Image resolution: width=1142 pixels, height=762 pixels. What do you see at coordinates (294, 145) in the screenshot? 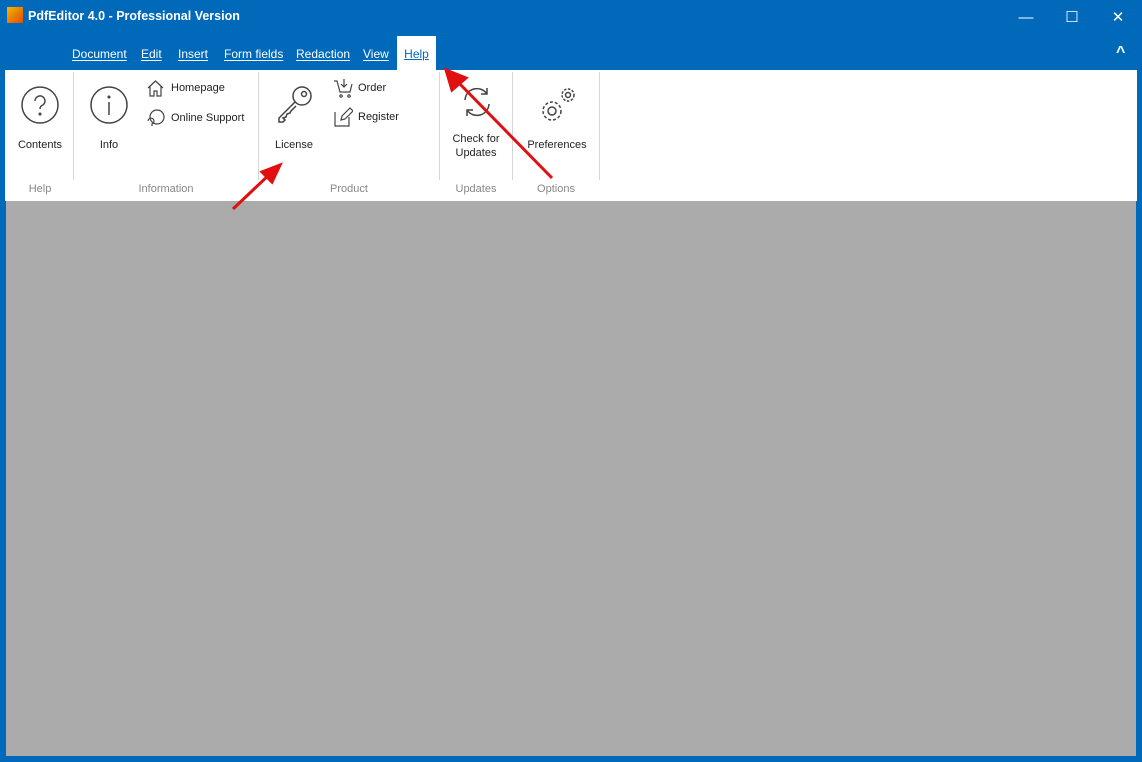
I see `license-label: License` at bounding box center [294, 145].